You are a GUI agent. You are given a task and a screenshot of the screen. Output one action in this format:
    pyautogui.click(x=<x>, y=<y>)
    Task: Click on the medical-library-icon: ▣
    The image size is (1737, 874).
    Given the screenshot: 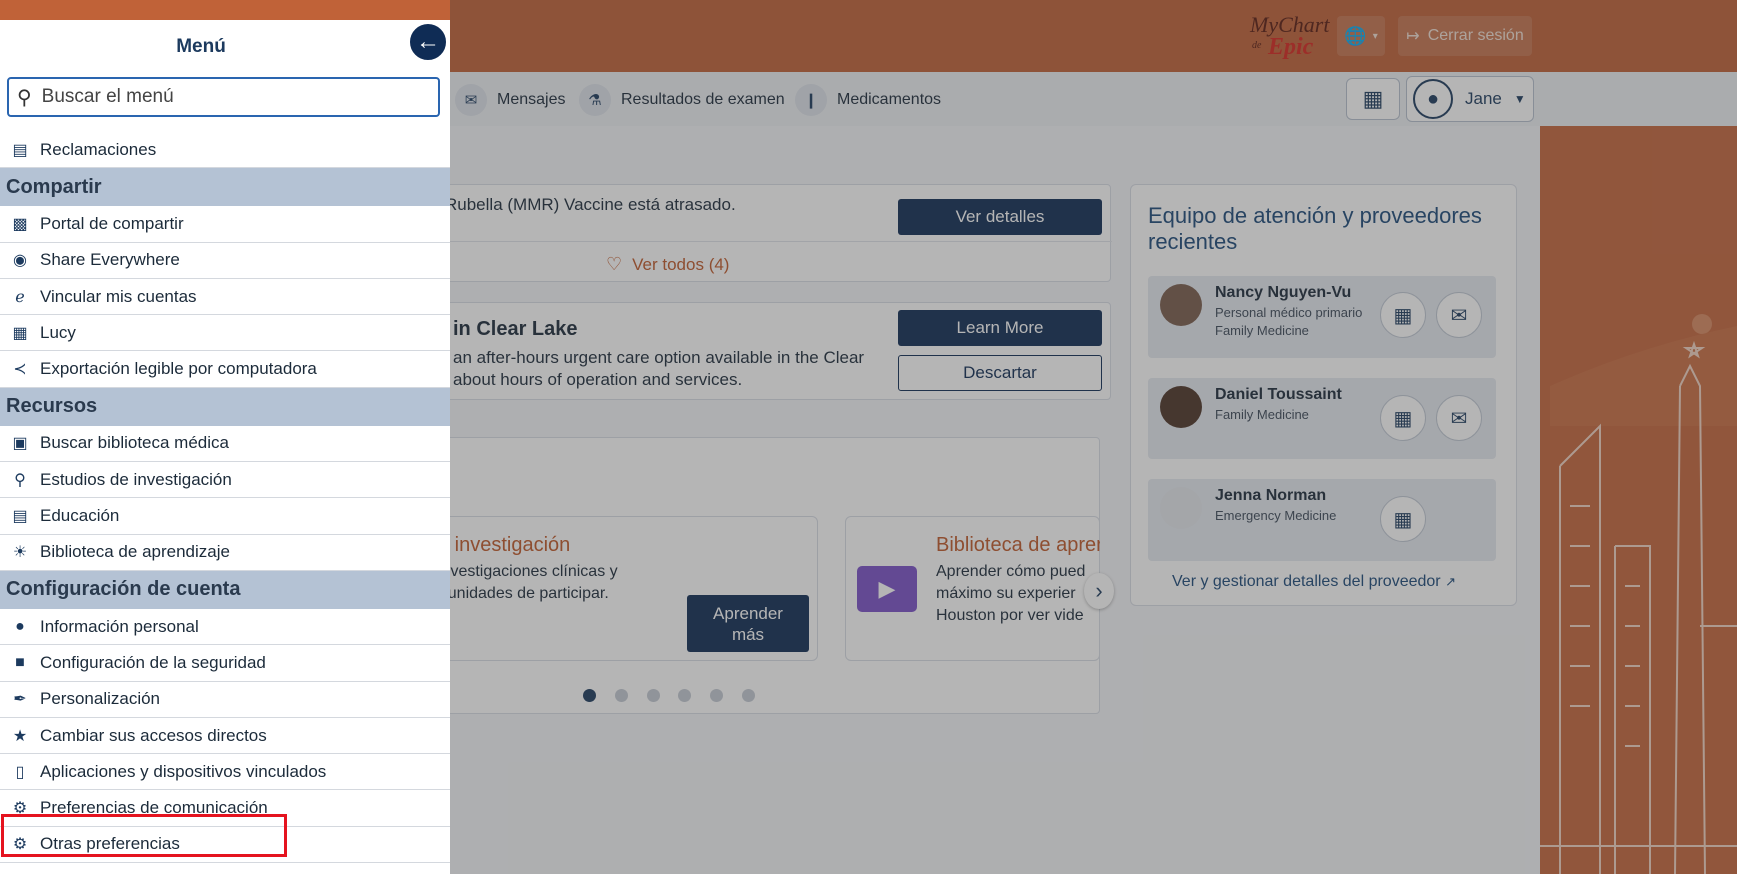 What is the action you would take?
    pyautogui.click(x=20, y=444)
    